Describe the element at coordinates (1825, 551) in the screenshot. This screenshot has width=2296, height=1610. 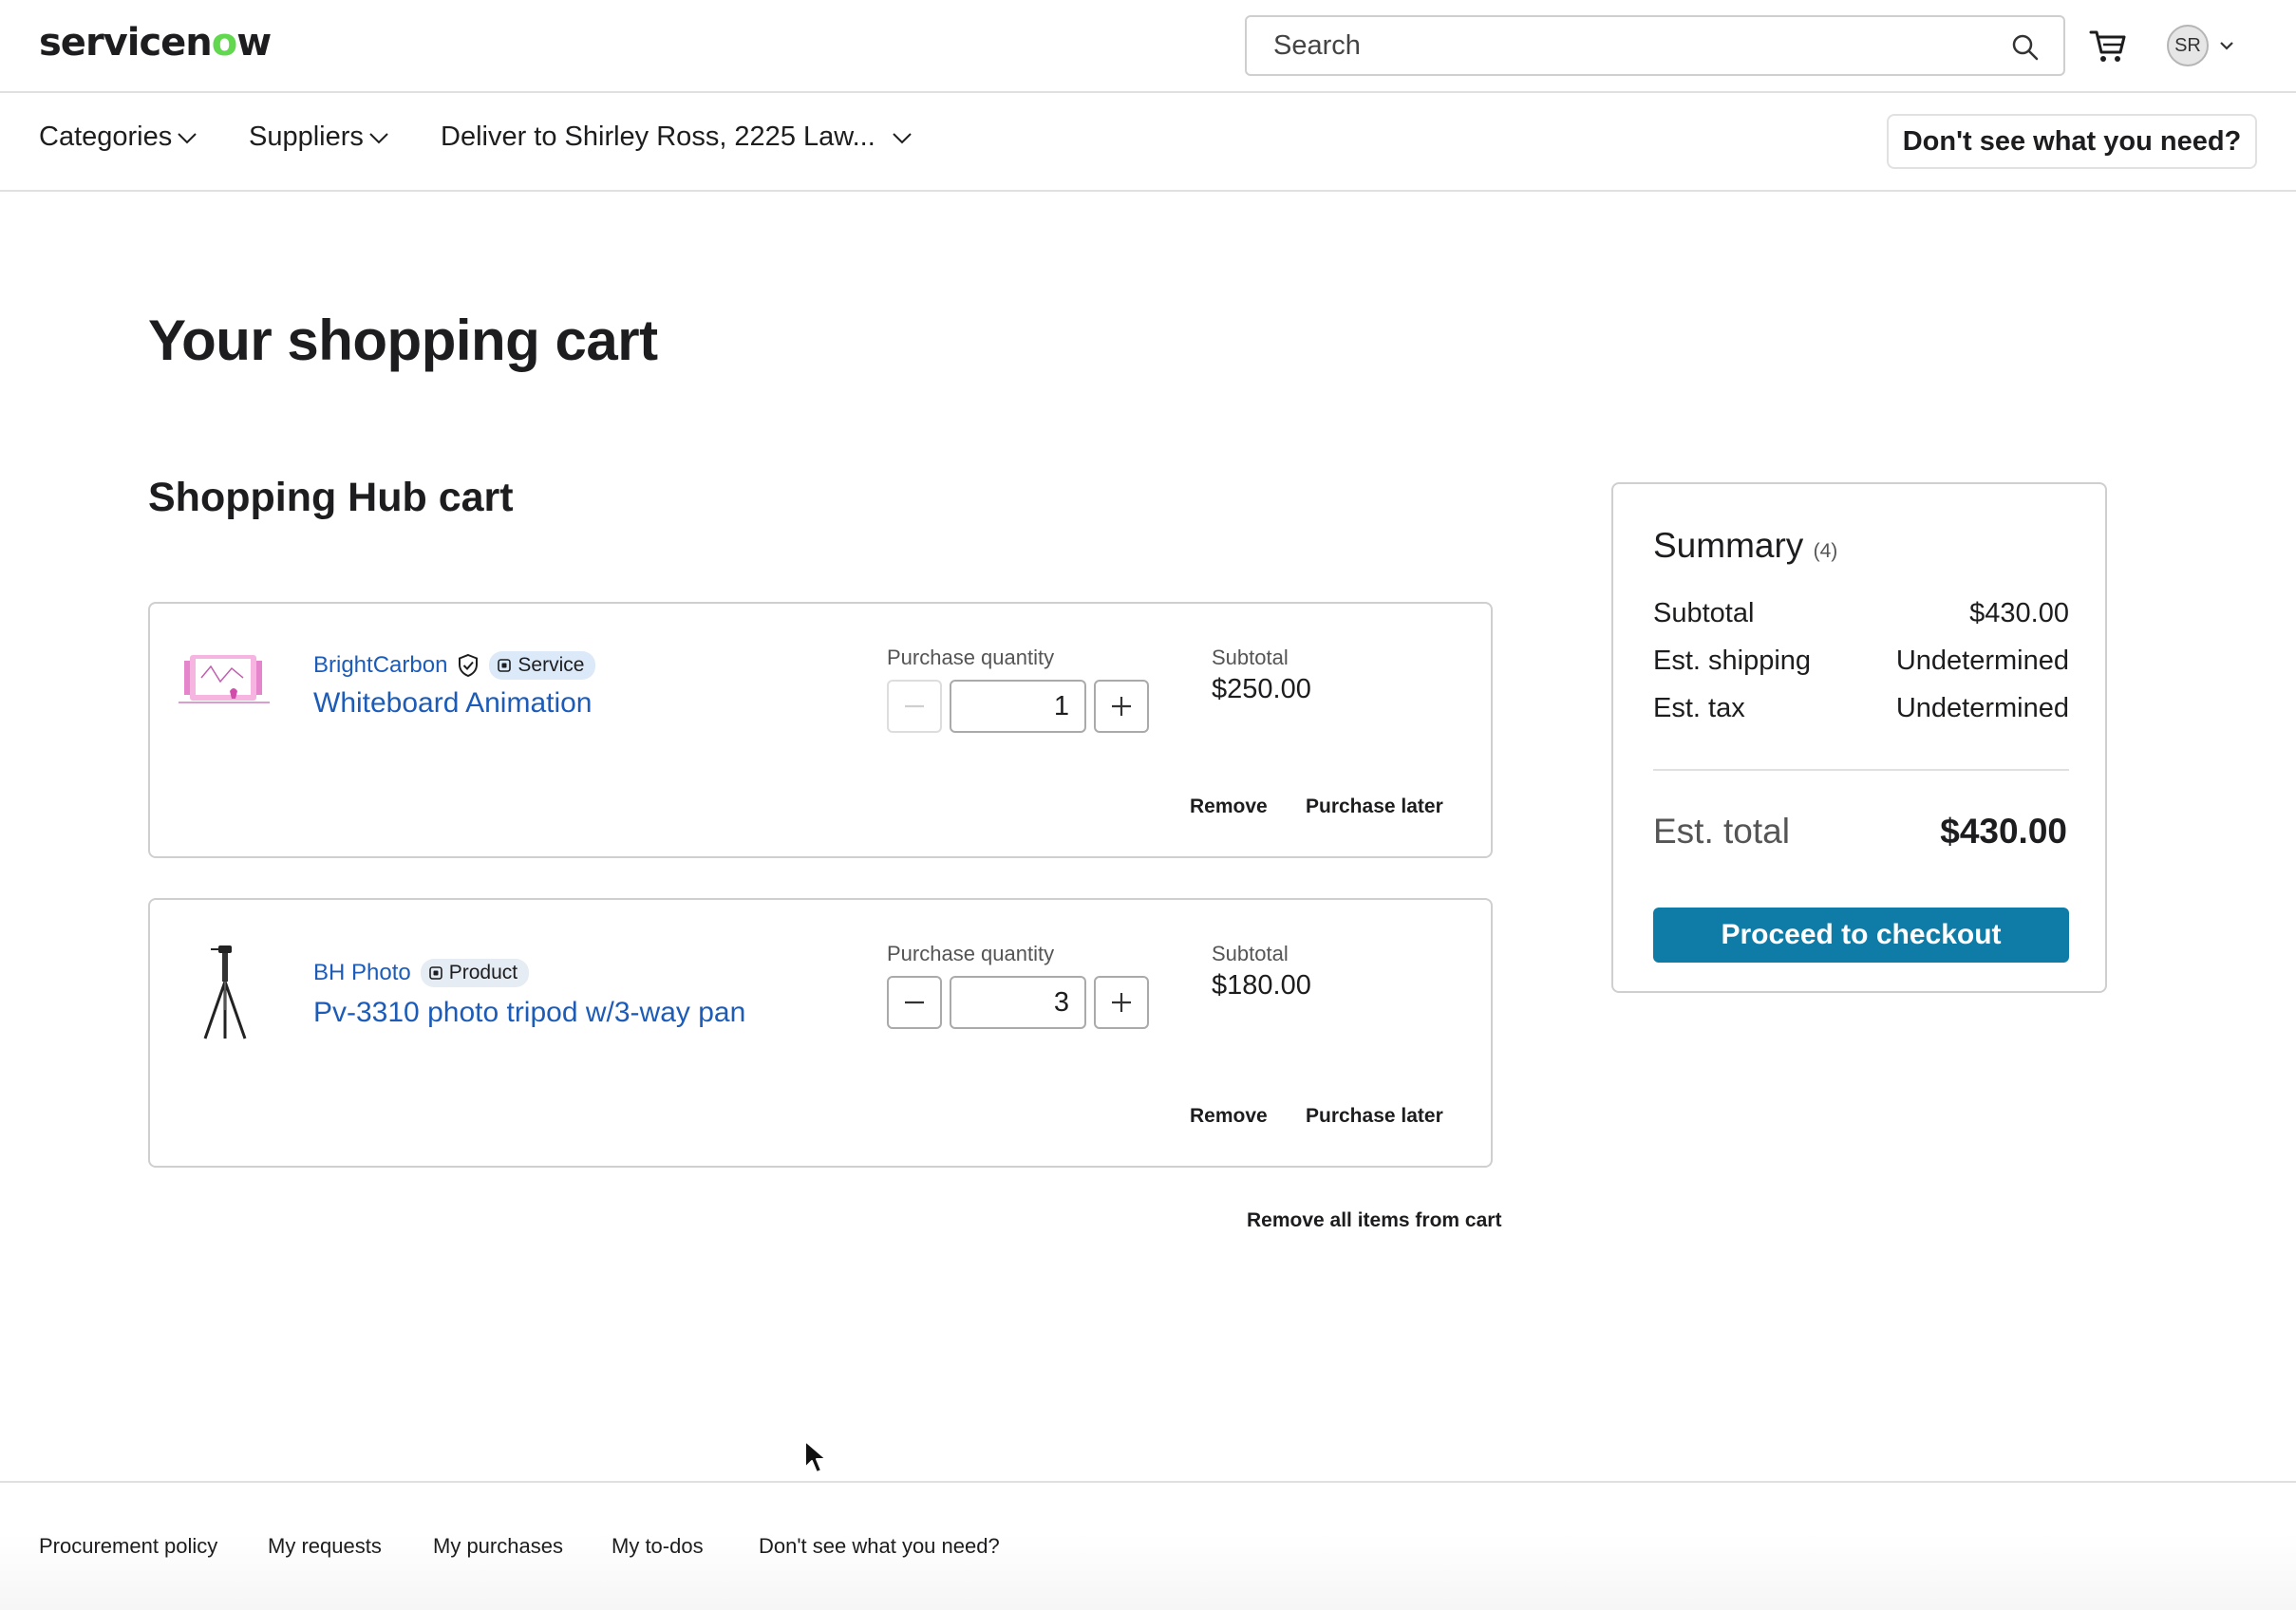
I see `summary-item-count: (4)` at that location.